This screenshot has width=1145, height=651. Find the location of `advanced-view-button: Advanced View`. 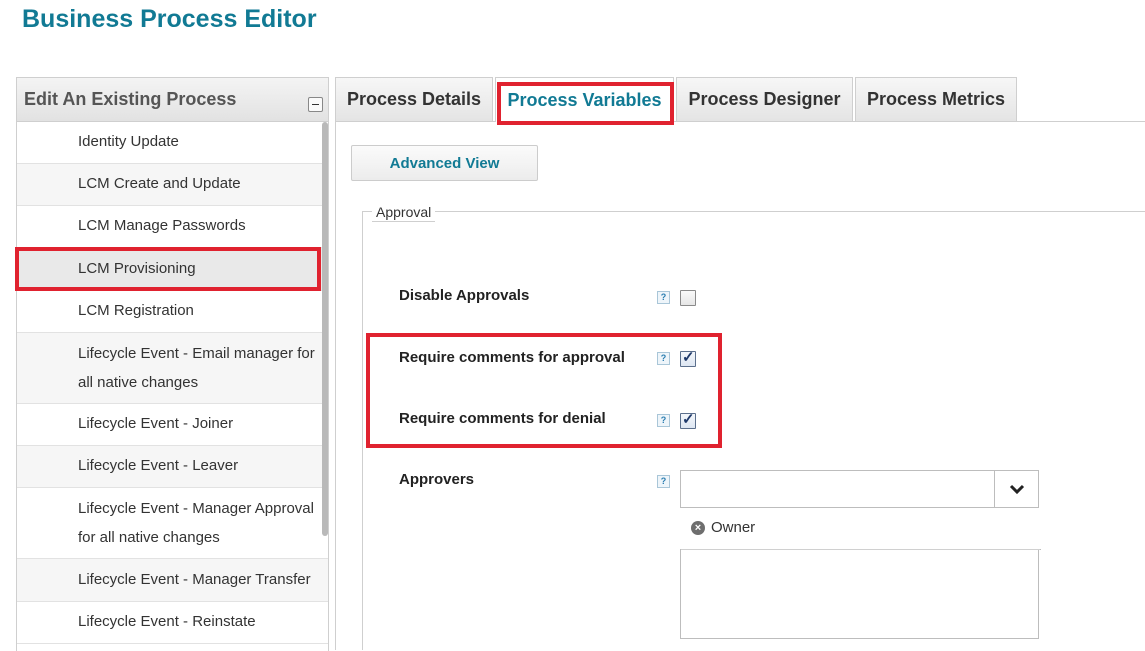

advanced-view-button: Advanced View is located at coordinates (444, 163).